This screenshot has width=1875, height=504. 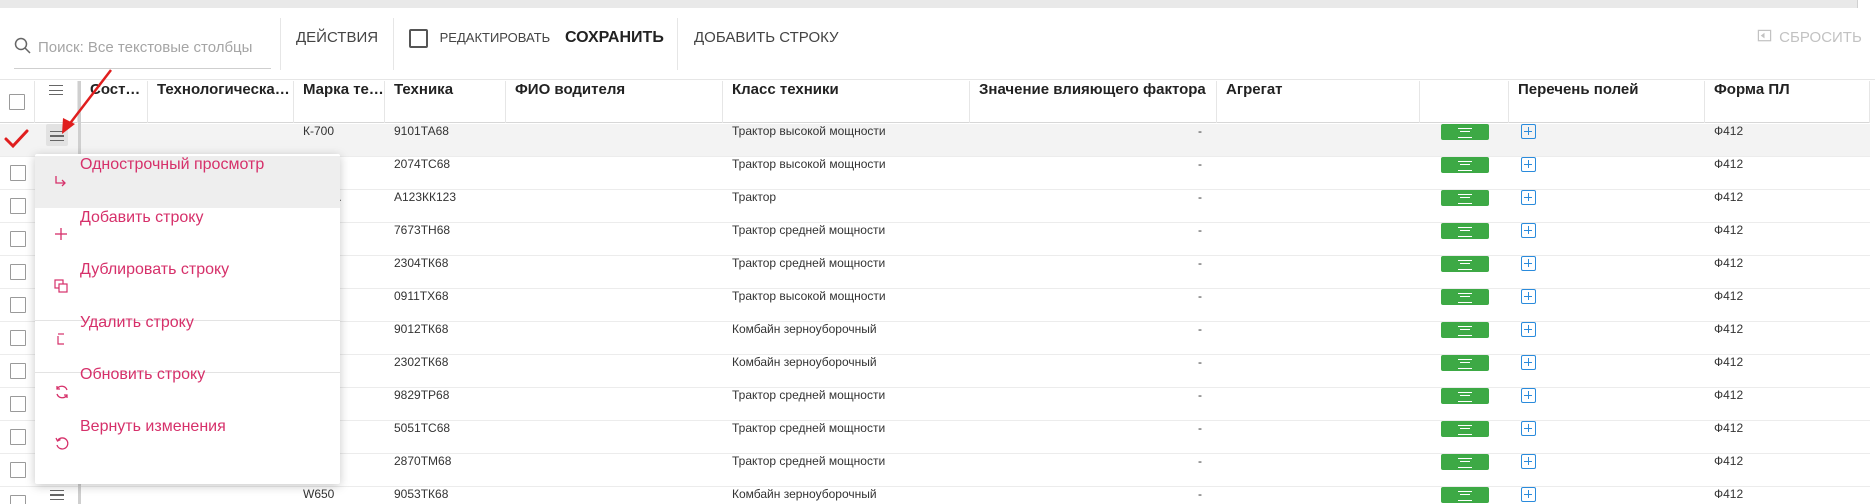 I want to click on reset-button: СБРОСИТЬ, so click(x=1809, y=48).